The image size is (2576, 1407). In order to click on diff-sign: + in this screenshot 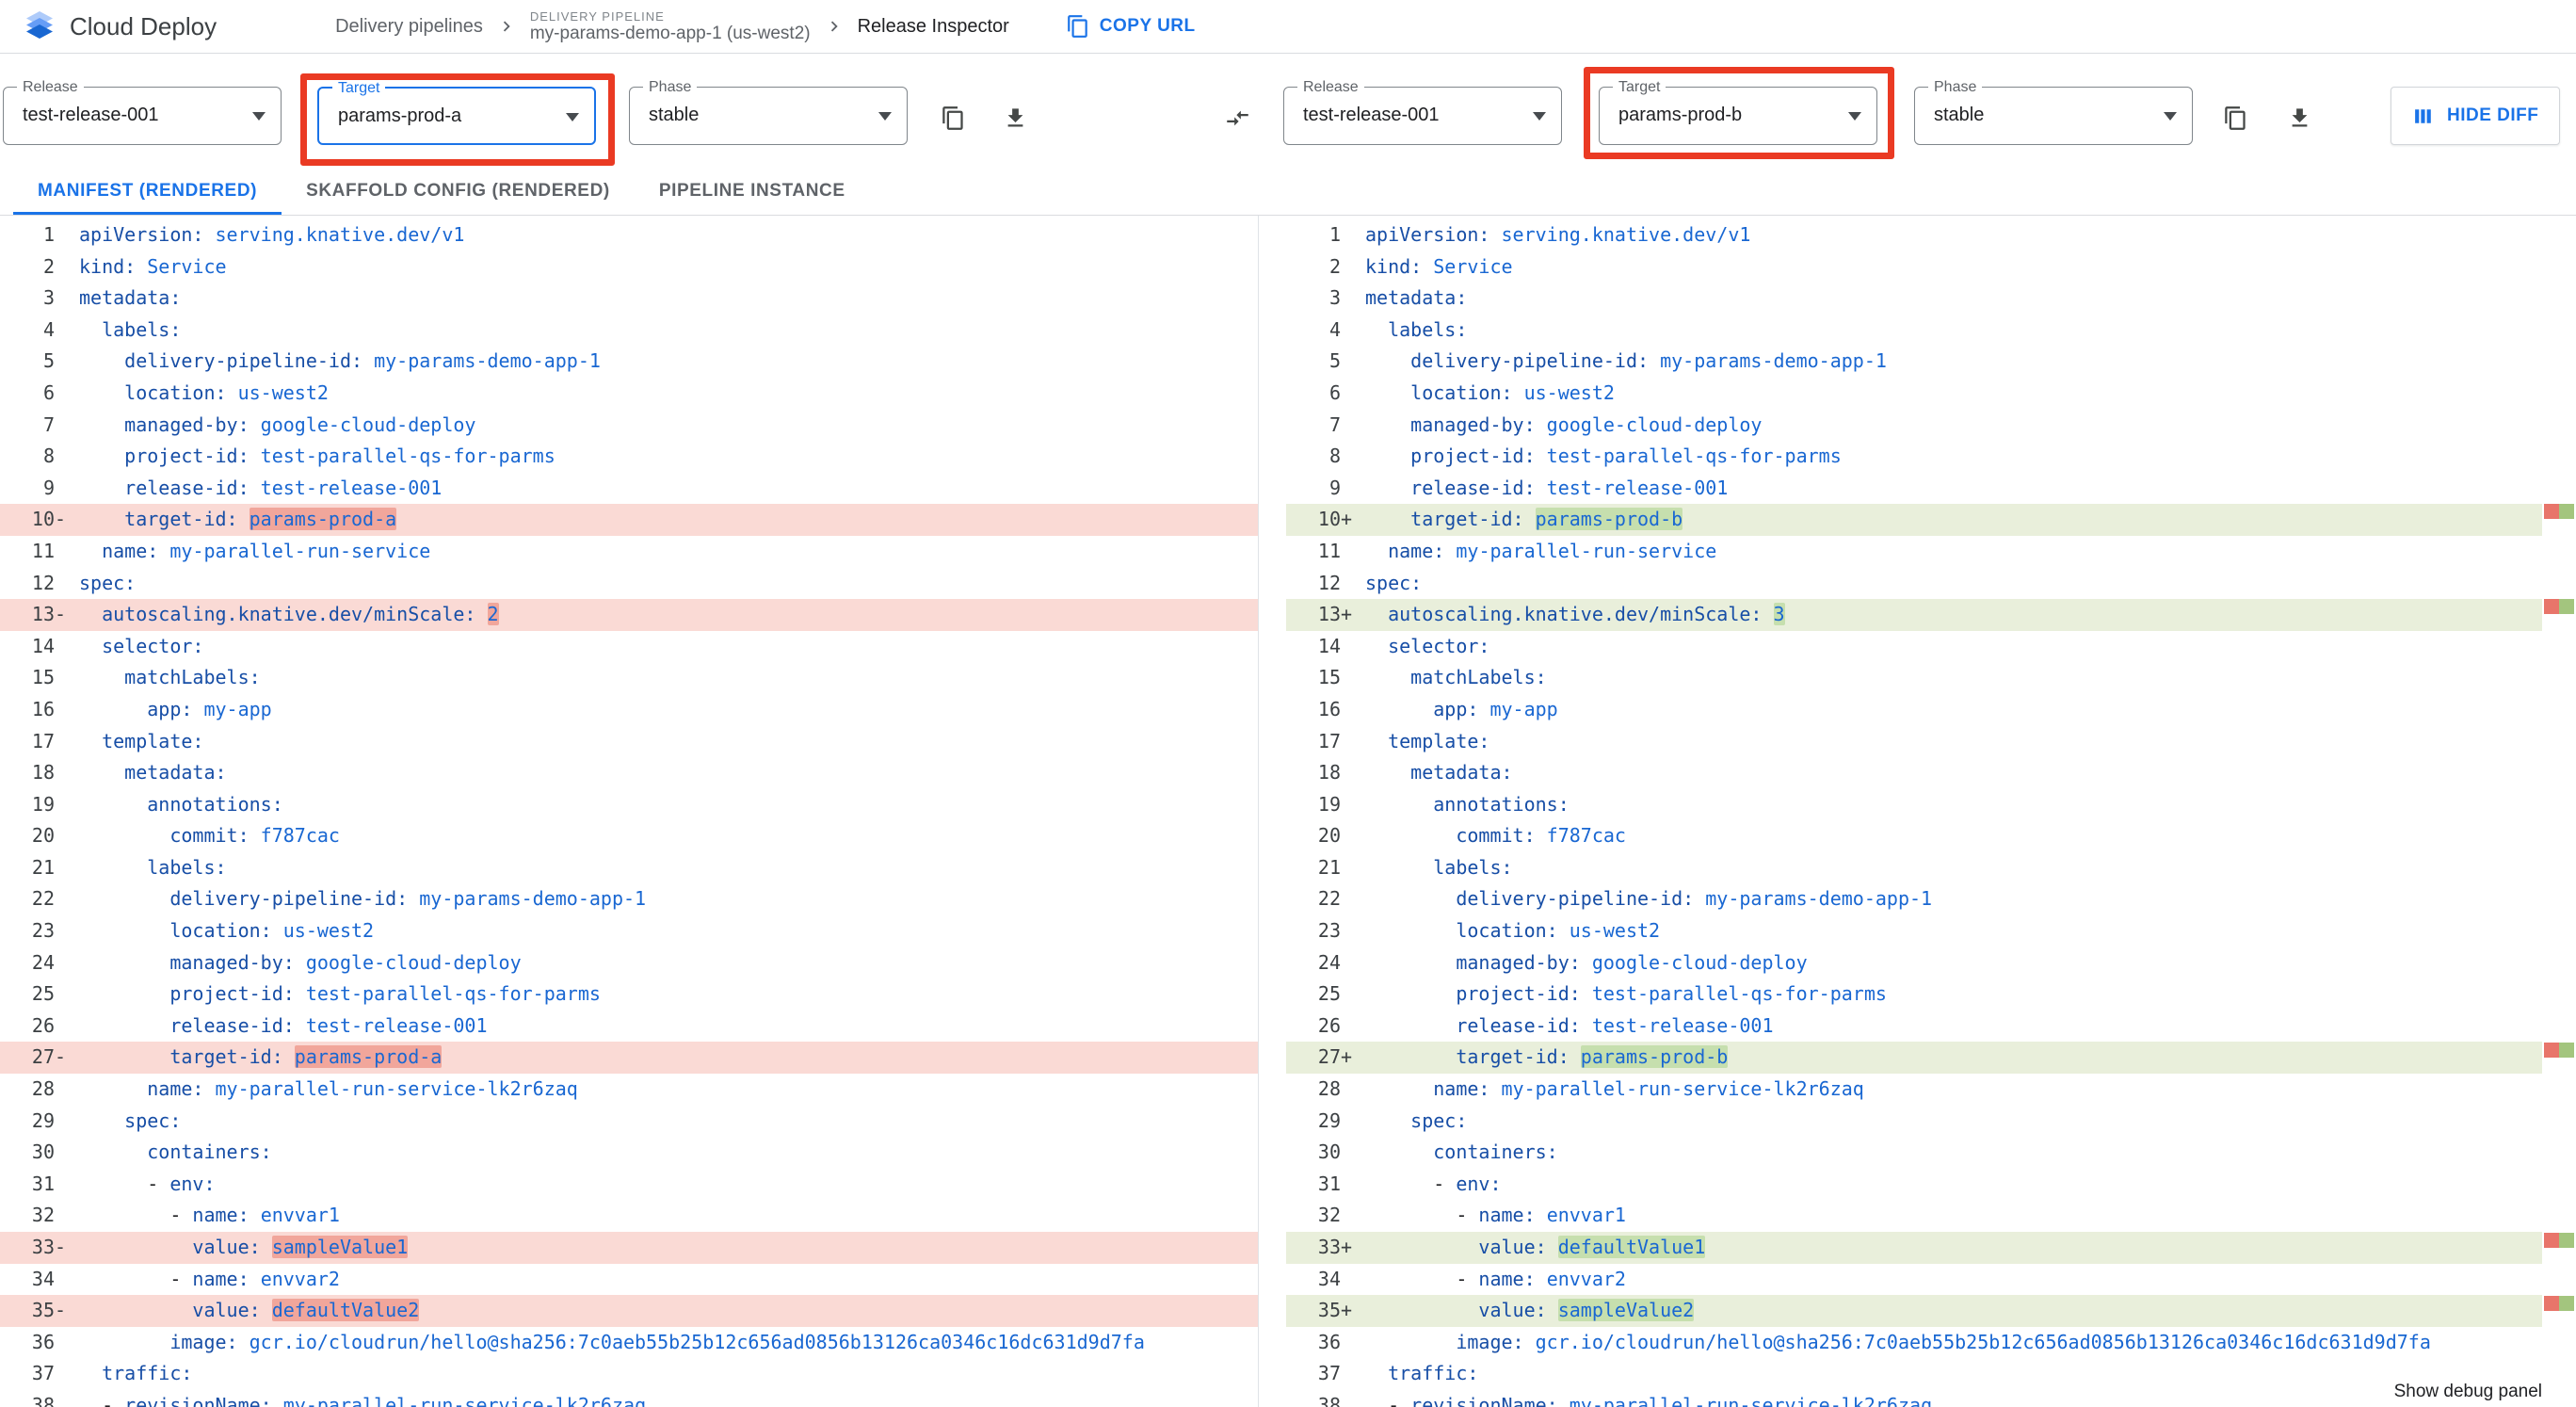, I will do `click(1347, 1057)`.